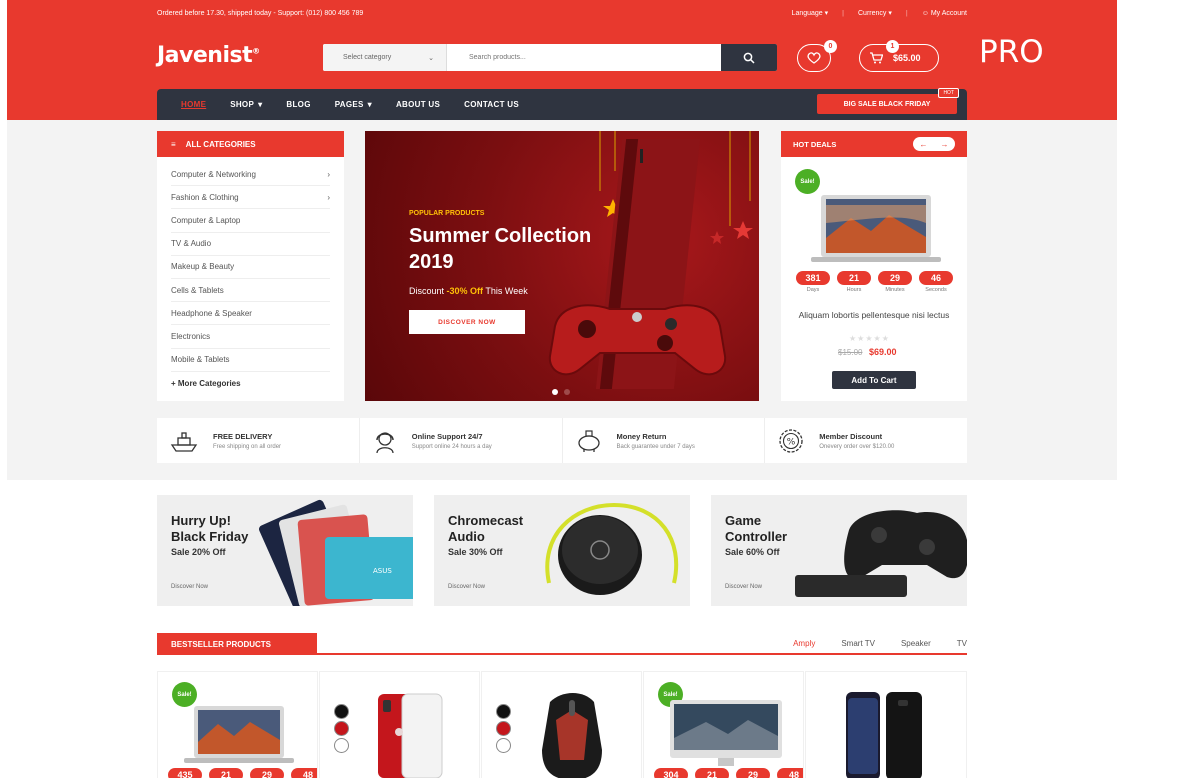 Image resolution: width=1200 pixels, height=778 pixels. What do you see at coordinates (328, 197) in the screenshot?
I see `chevron-right-icon: ›` at bounding box center [328, 197].